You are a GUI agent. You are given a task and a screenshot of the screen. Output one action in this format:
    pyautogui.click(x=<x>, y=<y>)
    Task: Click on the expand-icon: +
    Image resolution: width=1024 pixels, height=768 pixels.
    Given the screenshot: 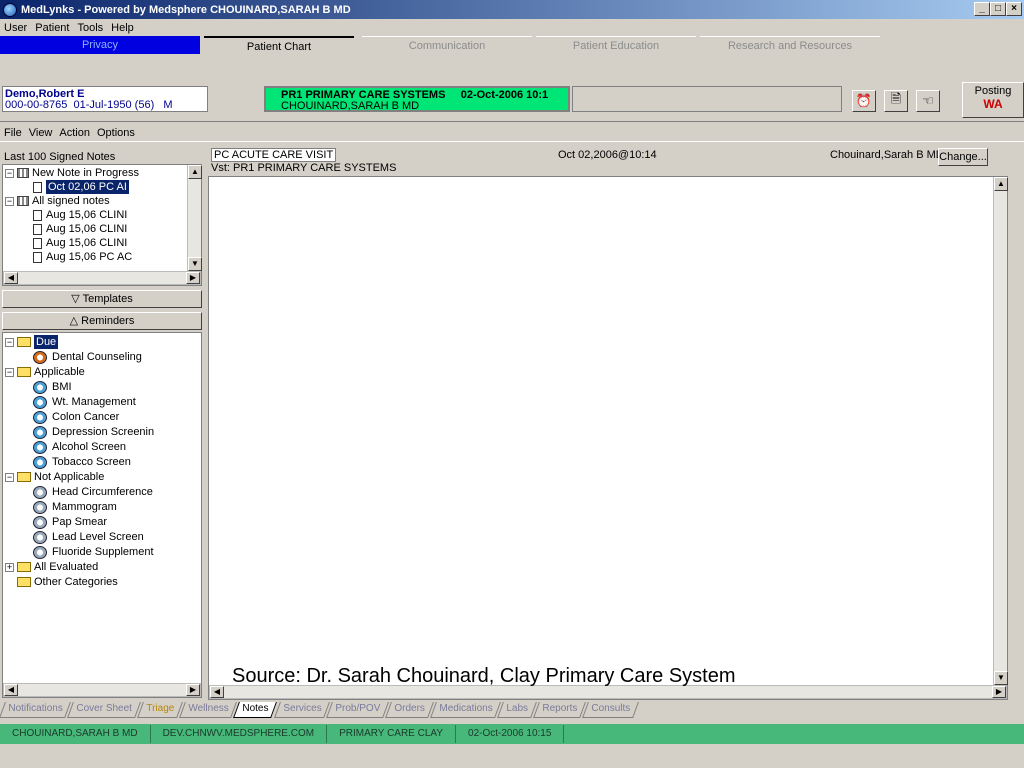 What is the action you would take?
    pyautogui.click(x=9, y=567)
    